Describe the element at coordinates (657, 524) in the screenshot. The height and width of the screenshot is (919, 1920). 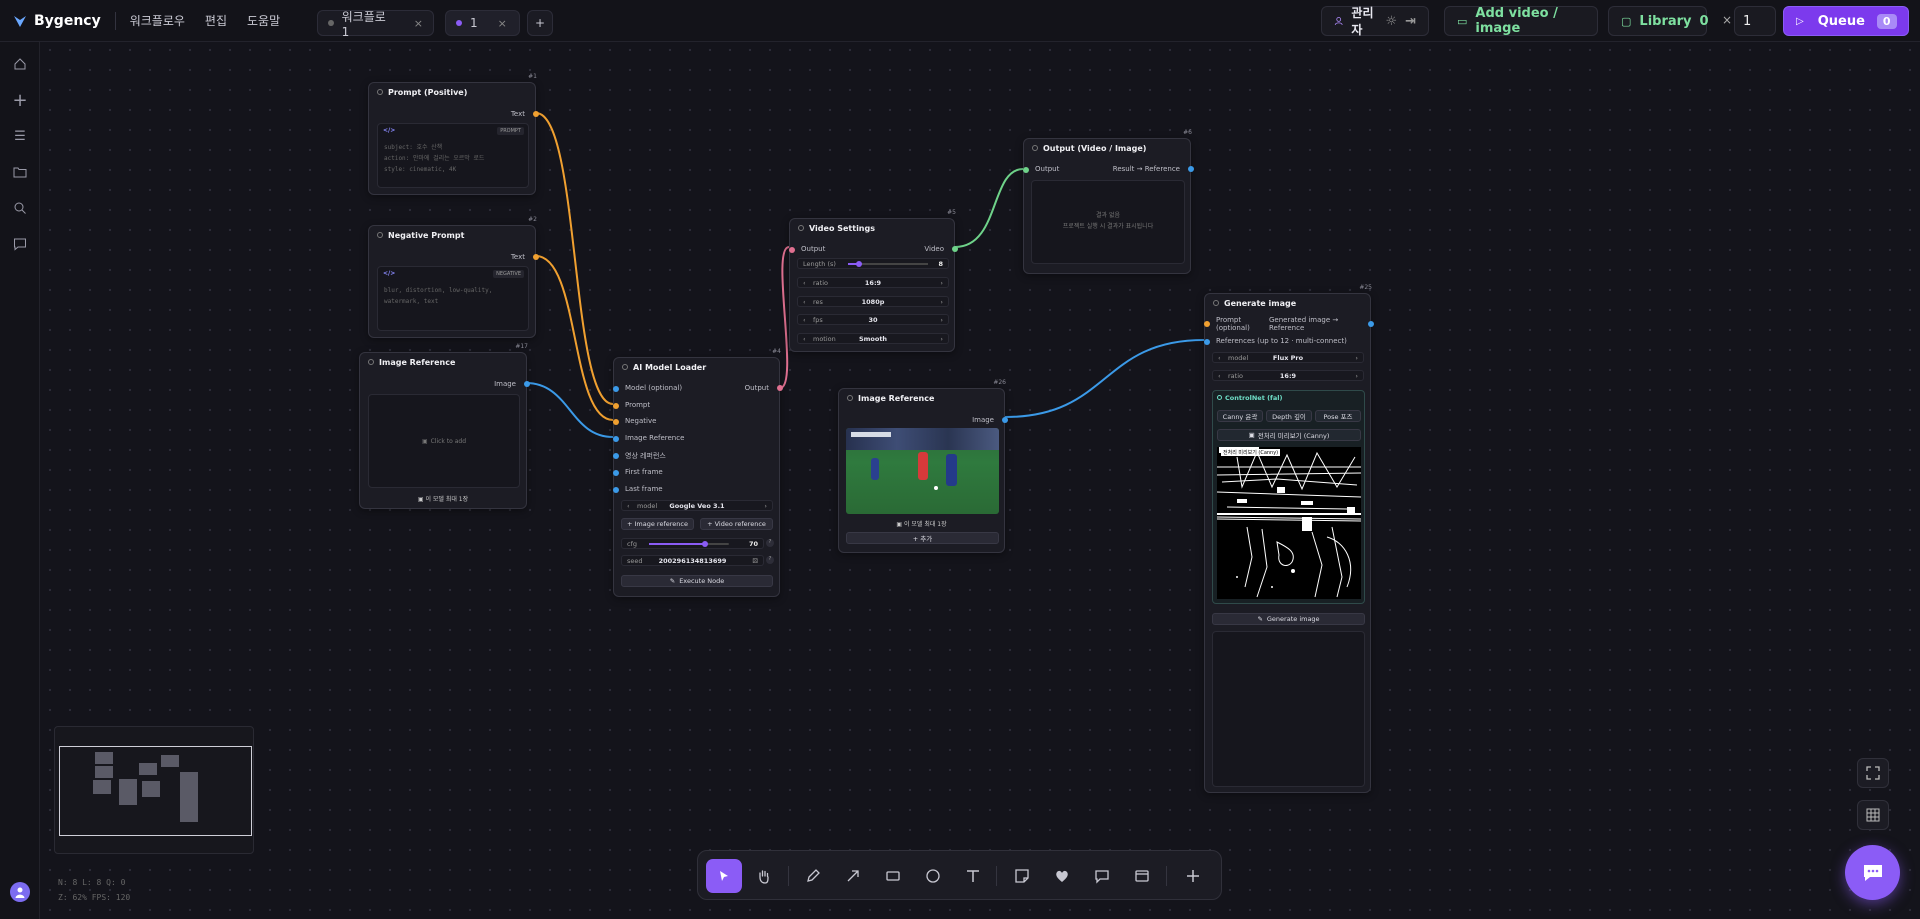
I see `add-image-reference-button: + Image reference` at that location.